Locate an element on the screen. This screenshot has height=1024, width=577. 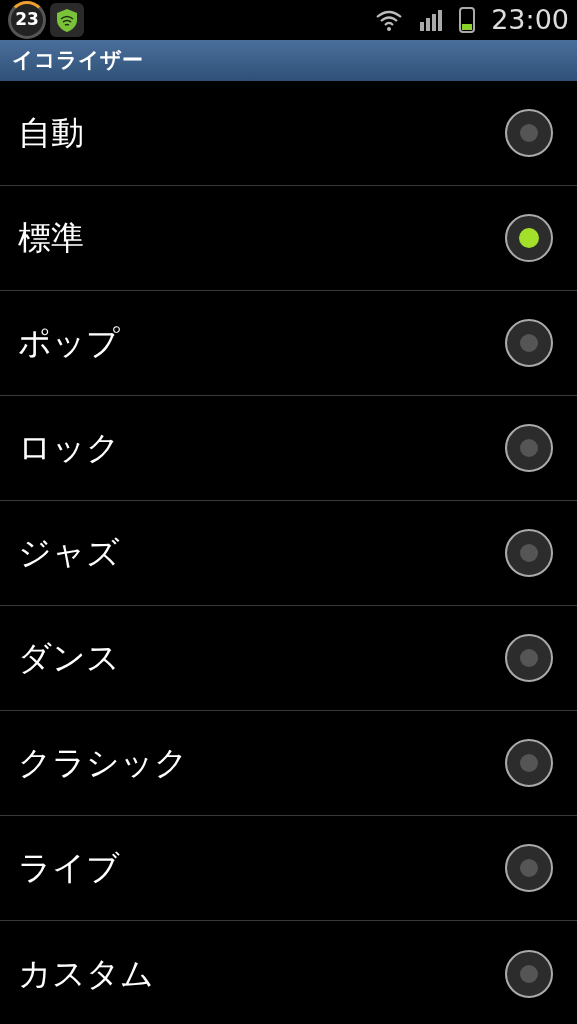
option-label: クラシック is located at coordinates (103, 763).